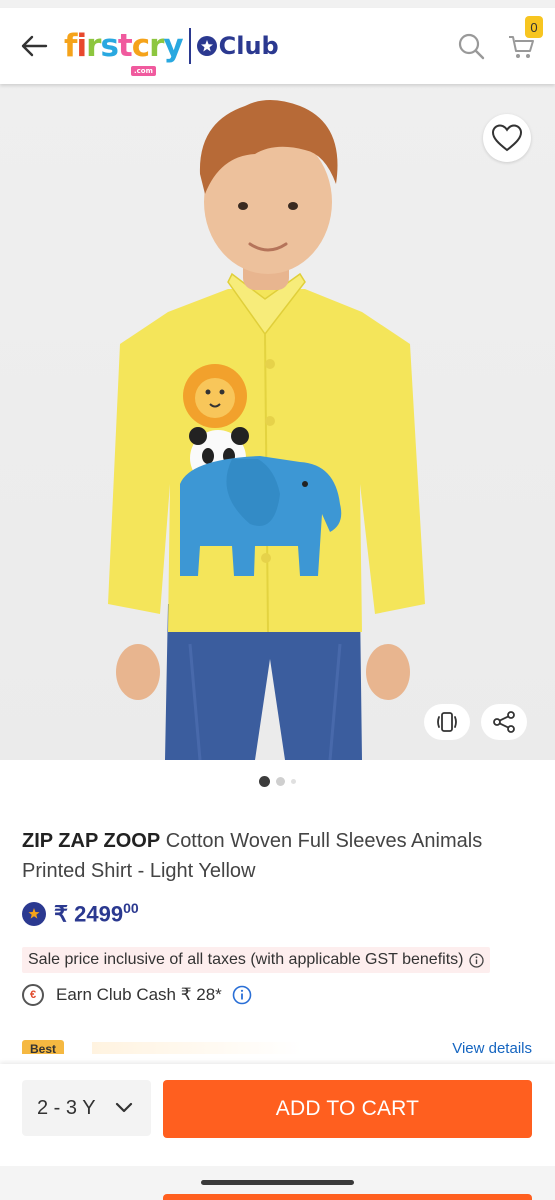  I want to click on best-offer-tag: Best, so click(43, 1047).